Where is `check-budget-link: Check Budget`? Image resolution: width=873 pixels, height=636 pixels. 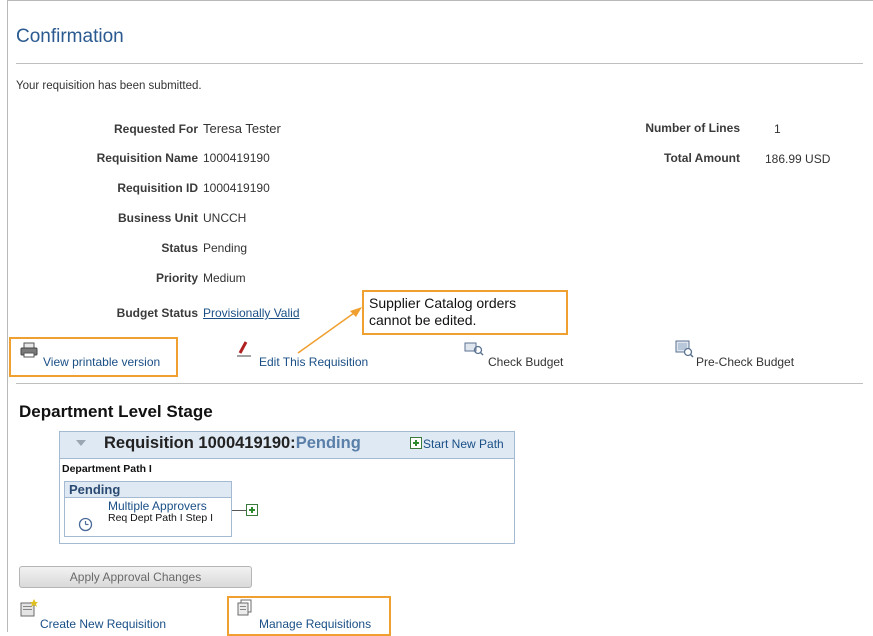 check-budget-link: Check Budget is located at coordinates (525, 362).